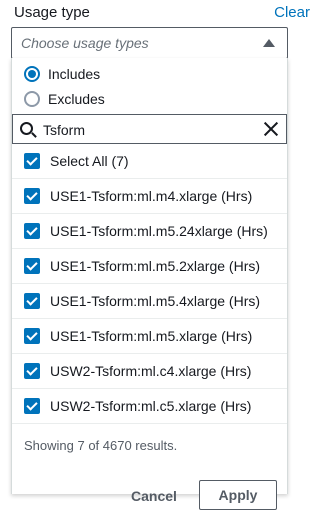  I want to click on list-item: USW2-Tsform:ml.c4.xlarge (Hrs), so click(149, 371).